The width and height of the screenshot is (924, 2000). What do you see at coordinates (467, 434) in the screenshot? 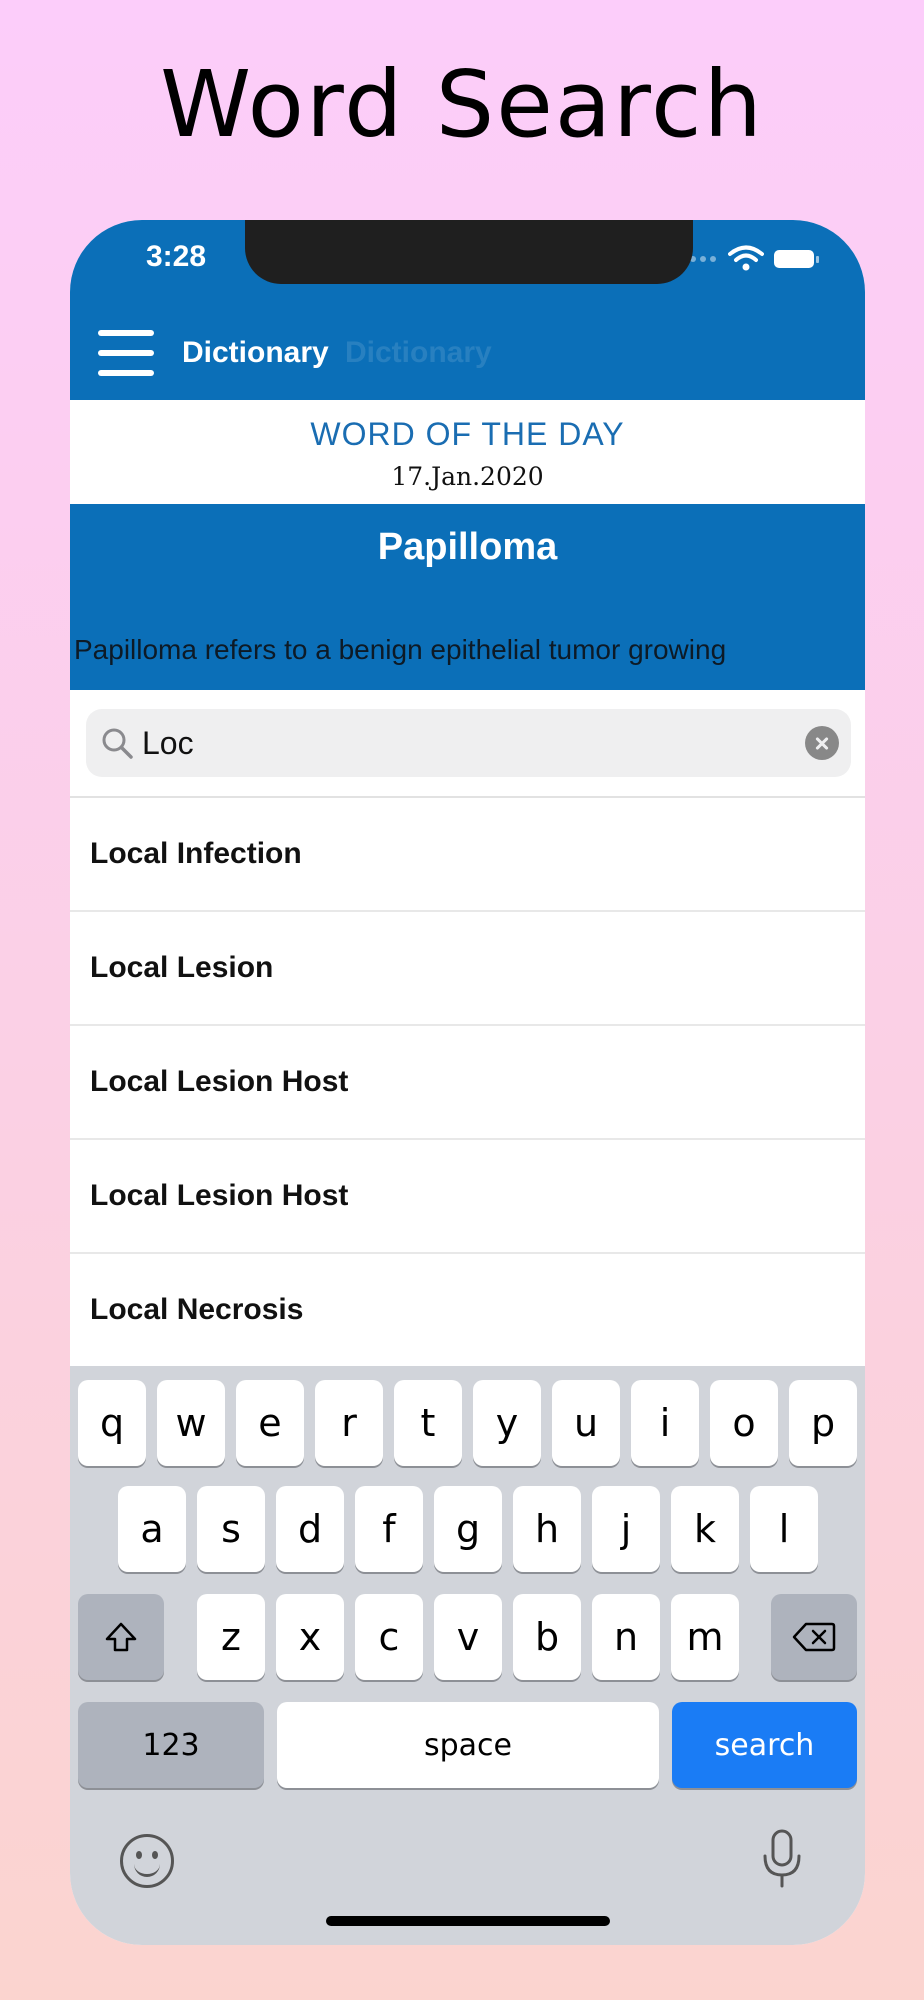
I see `word-of-the-day-heading: WORD OF THE DAY` at bounding box center [467, 434].